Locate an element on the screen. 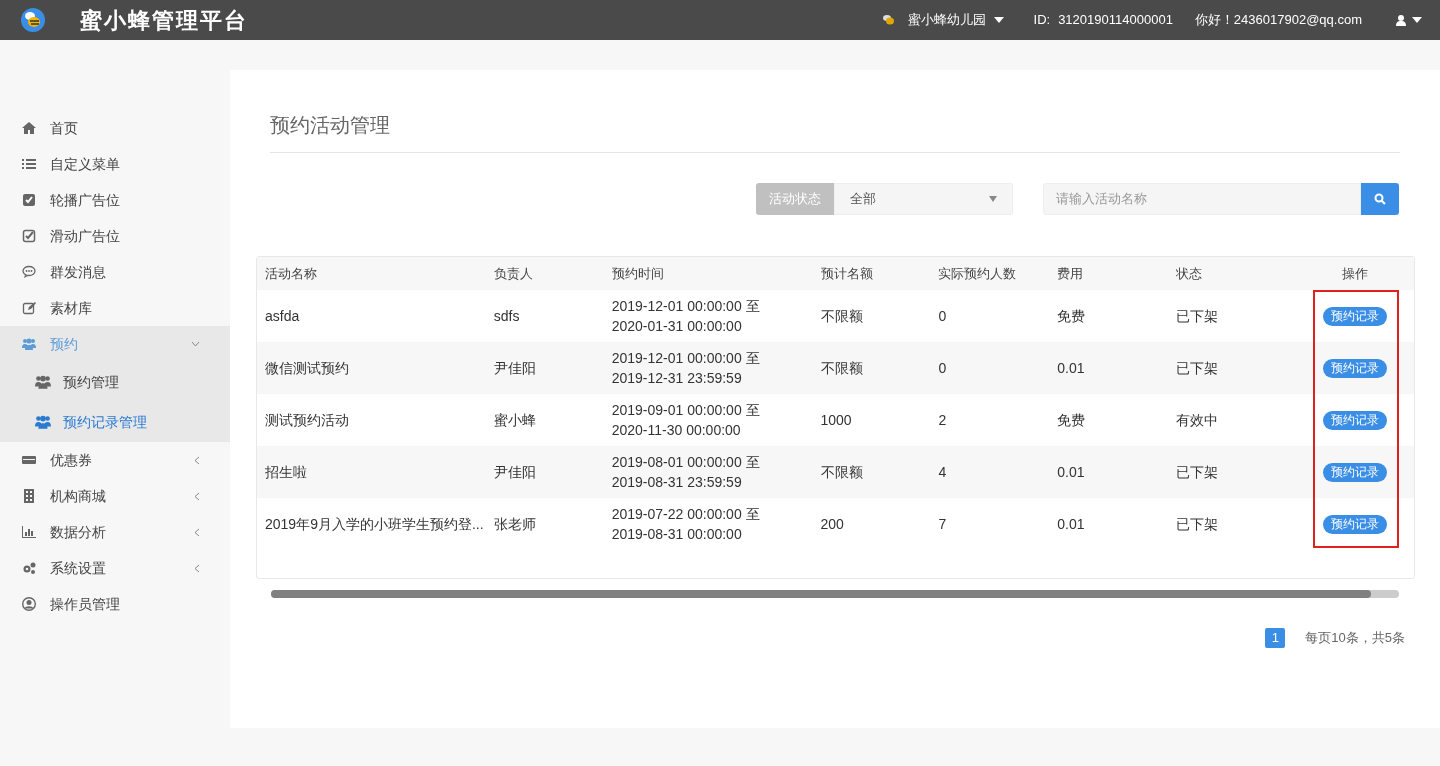 The image size is (1440, 766). table-cell-text: 2019-09-01 00:00:00 至 2020-11-30 00:00:00 is located at coordinates (686, 420).